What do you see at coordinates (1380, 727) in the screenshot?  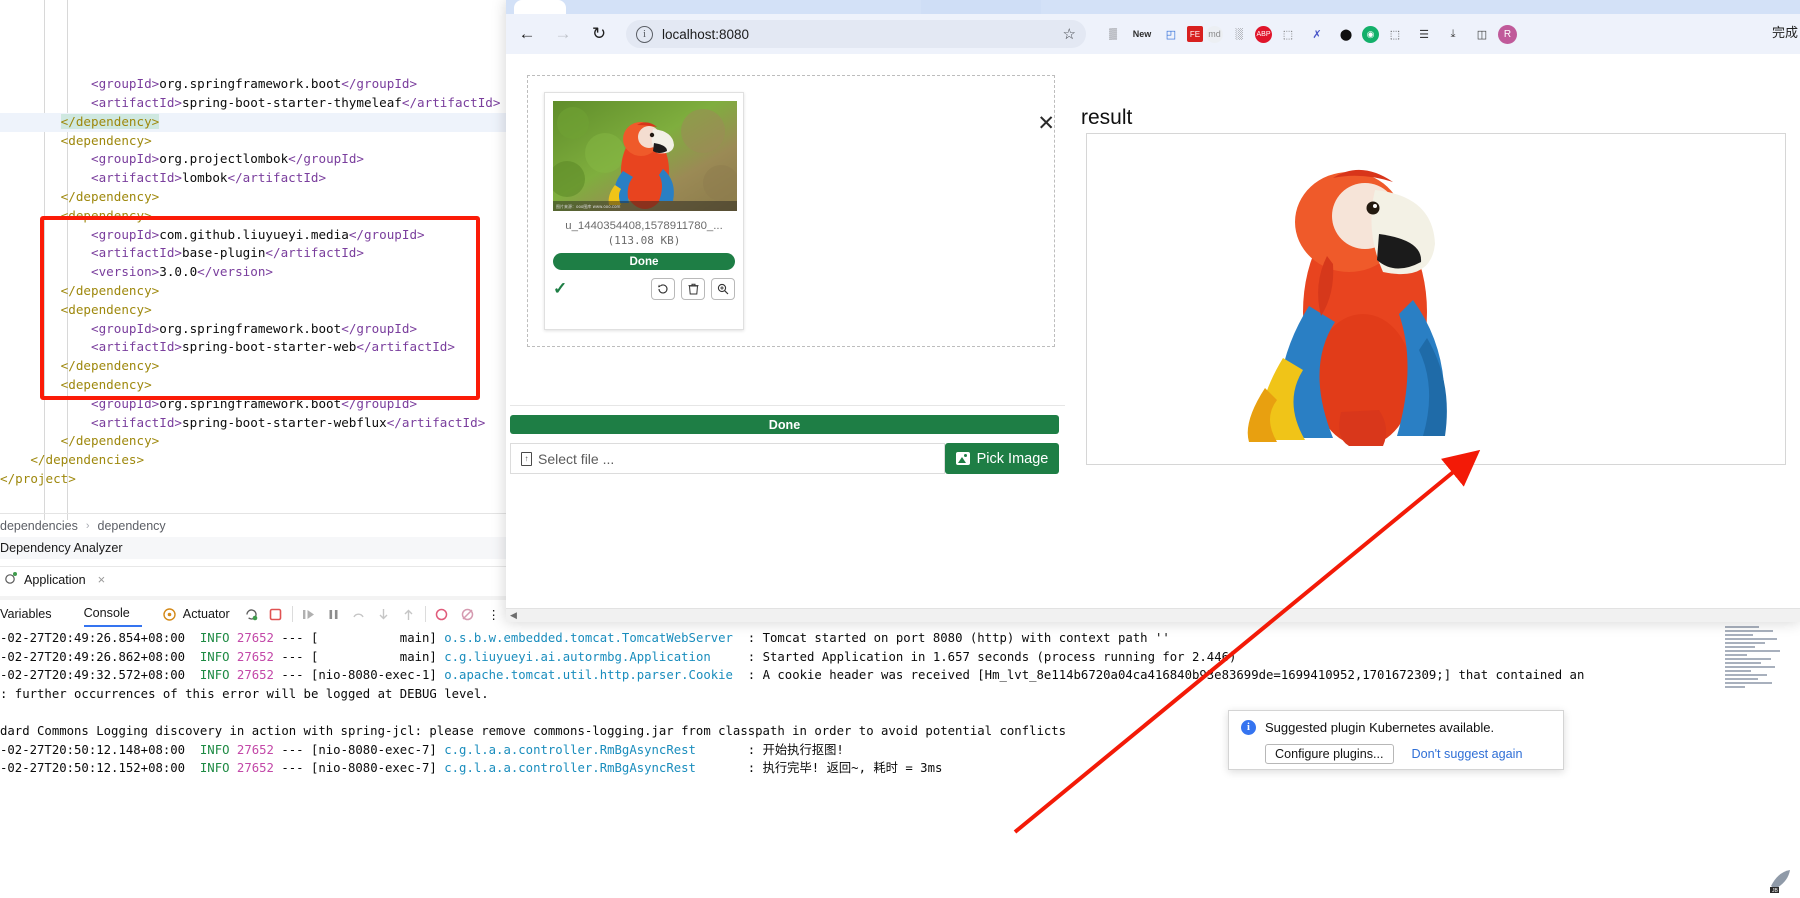 I see `notification-message: Suggested plugin Kubernetes available.` at bounding box center [1380, 727].